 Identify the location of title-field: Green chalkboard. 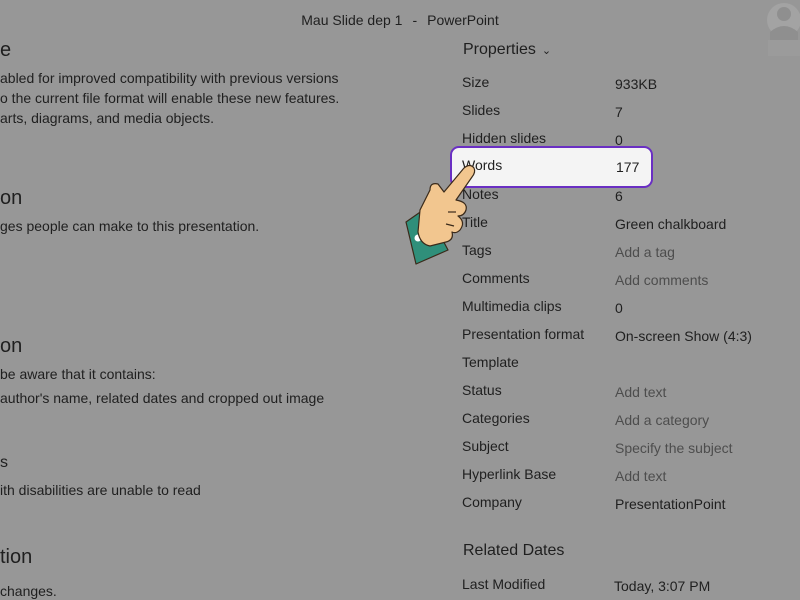
(670, 224).